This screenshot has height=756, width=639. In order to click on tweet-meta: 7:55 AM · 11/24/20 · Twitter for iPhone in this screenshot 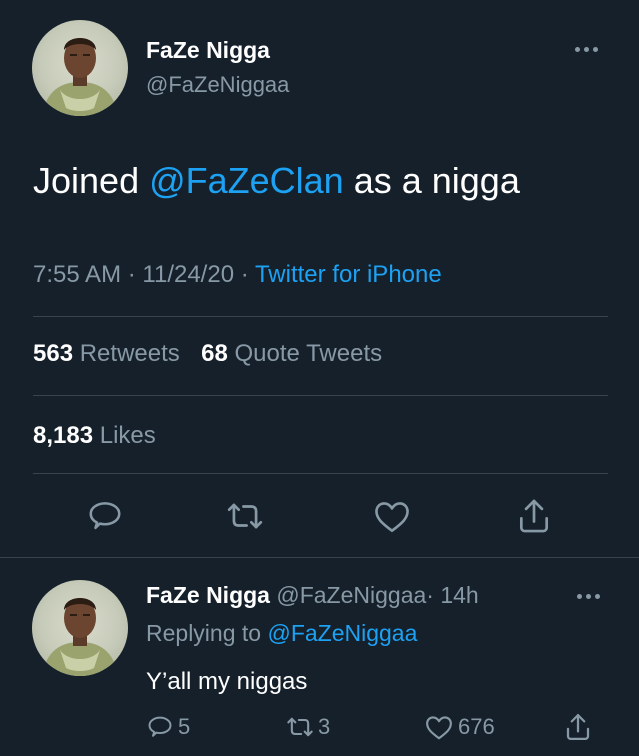, I will do `click(237, 275)`.